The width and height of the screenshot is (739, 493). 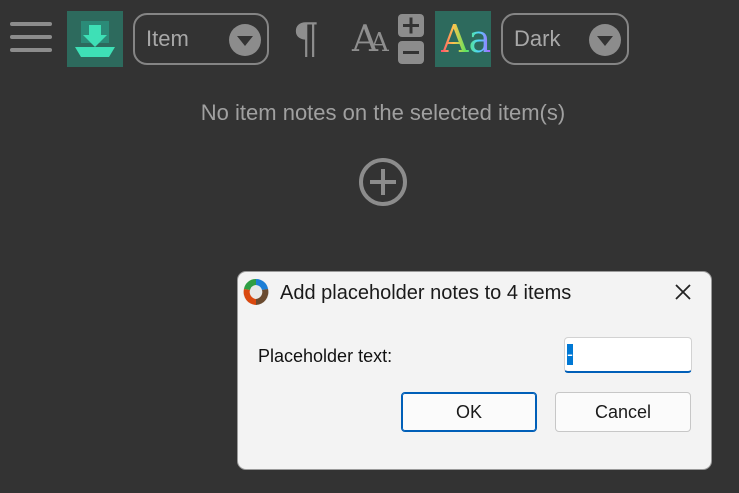 What do you see at coordinates (379, 43) in the screenshot?
I see `font-size-glyph-small: A` at bounding box center [379, 43].